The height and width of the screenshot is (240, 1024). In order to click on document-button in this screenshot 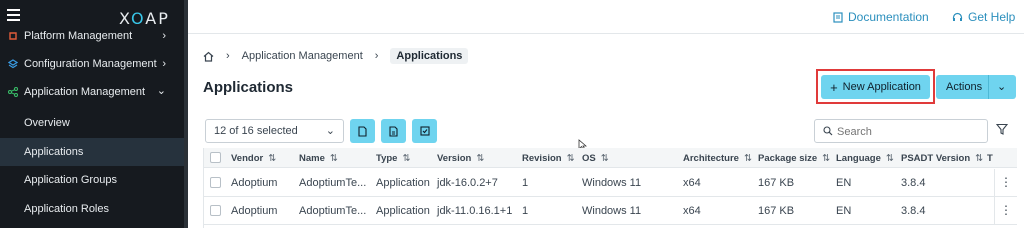, I will do `click(362, 131)`.